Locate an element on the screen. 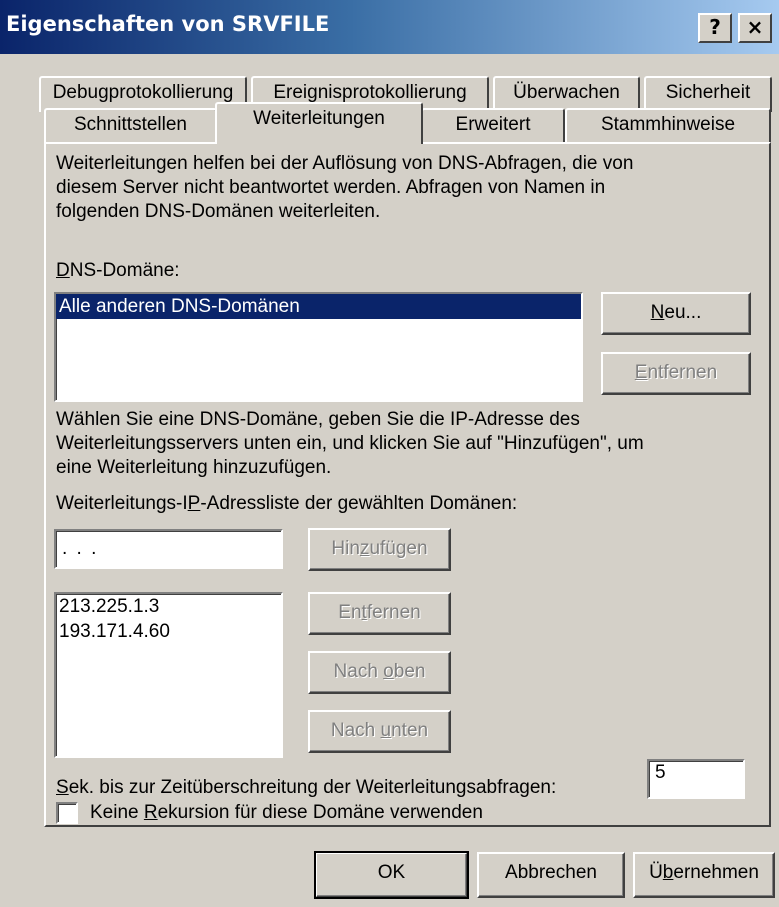  tab-weiterleitungen: Weiterleitungen is located at coordinates (319, 123).